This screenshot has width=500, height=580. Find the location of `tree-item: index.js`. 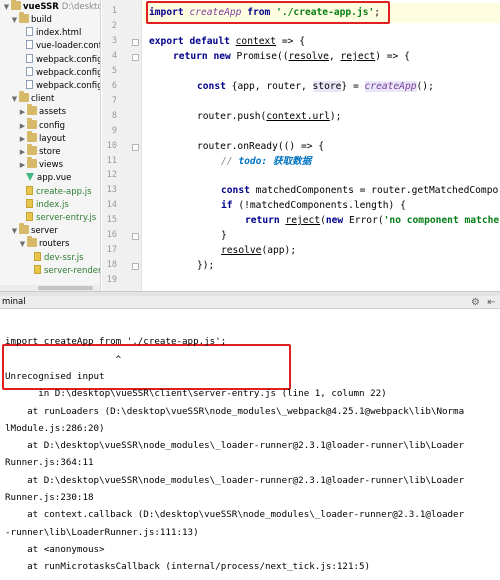

tree-item: index.js is located at coordinates (47, 205).